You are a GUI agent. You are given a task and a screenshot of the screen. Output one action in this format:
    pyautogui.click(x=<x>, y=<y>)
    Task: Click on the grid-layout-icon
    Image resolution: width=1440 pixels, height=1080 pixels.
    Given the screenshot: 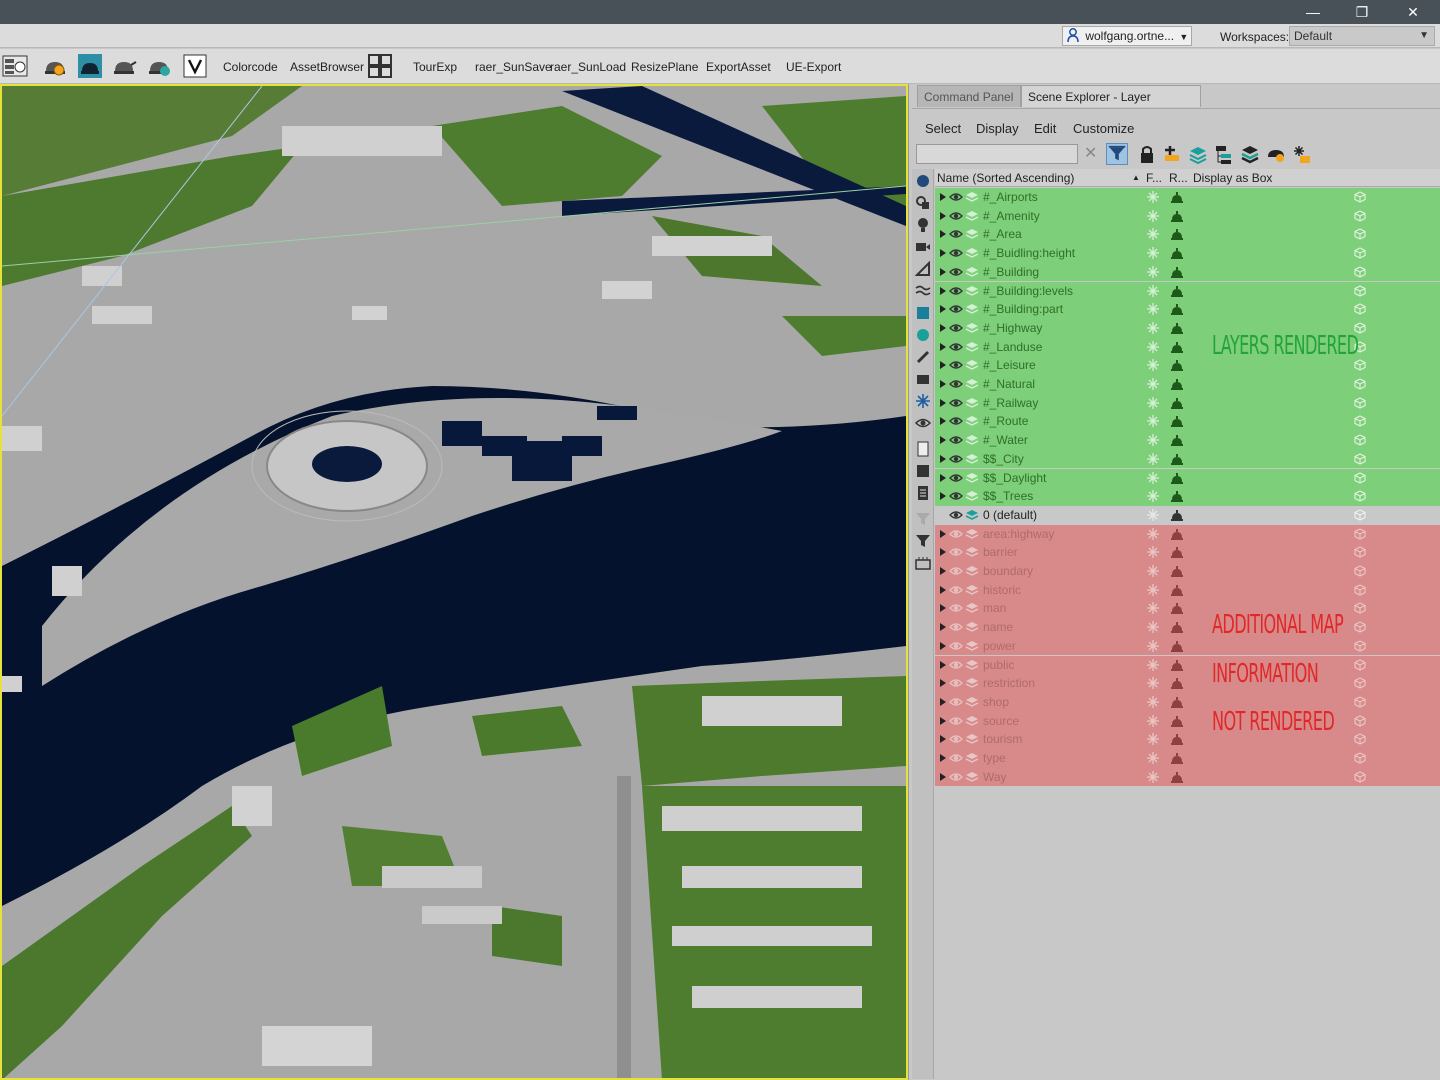 What is the action you would take?
    pyautogui.click(x=380, y=66)
    